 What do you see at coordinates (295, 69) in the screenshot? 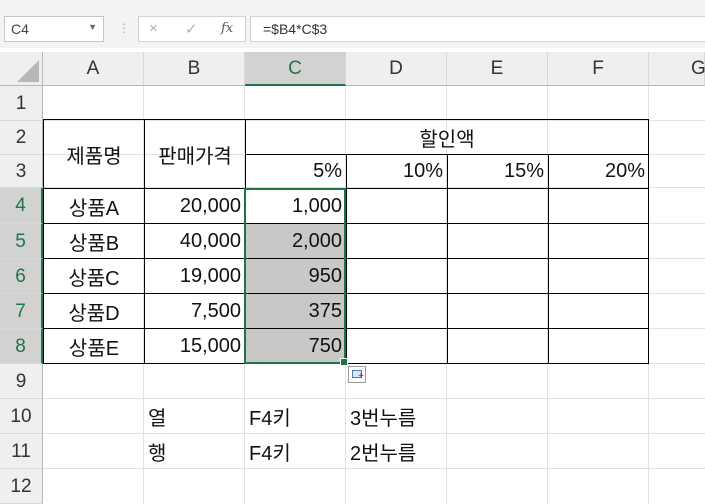
I see `column-header-c: C` at bounding box center [295, 69].